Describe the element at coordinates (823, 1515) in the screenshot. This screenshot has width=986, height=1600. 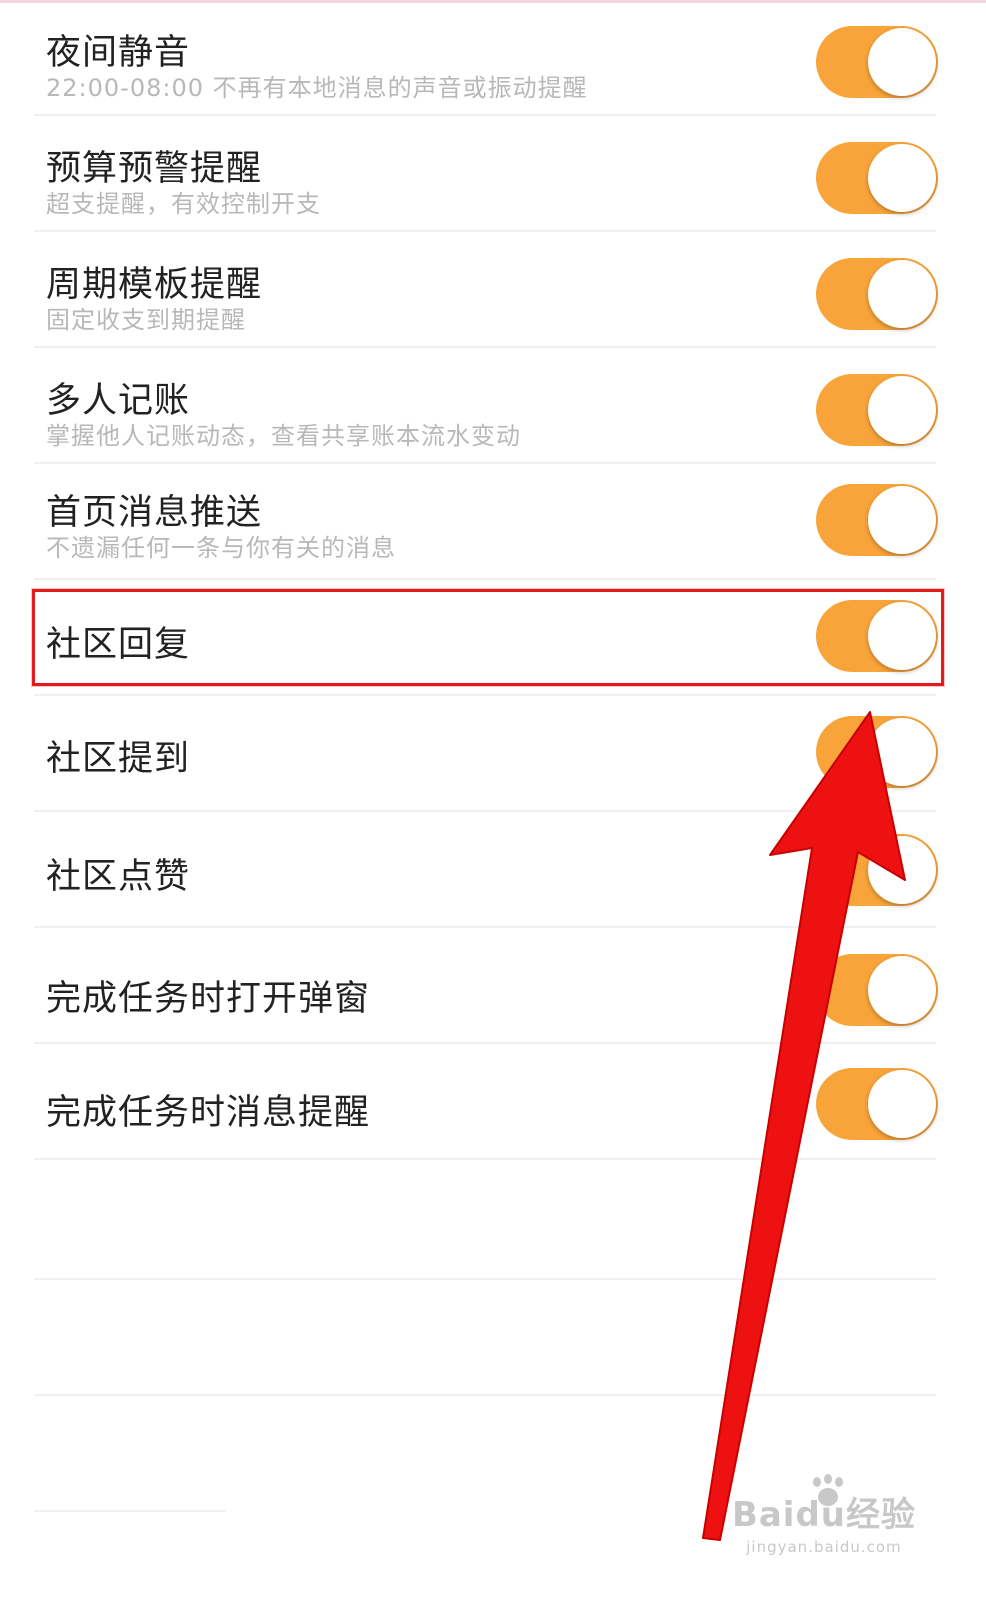
I see `watermark-logo-text: Baidu经验` at that location.